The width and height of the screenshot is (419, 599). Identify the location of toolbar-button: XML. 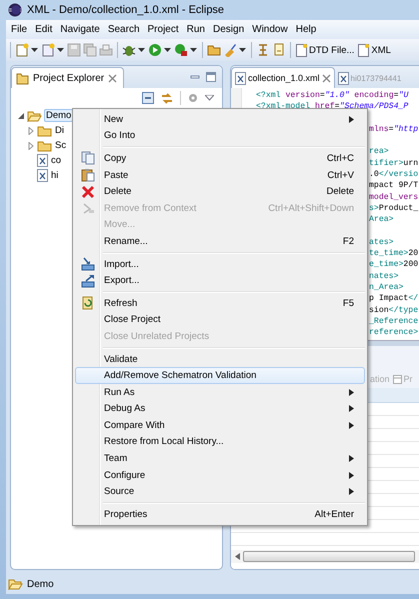
(374, 50).